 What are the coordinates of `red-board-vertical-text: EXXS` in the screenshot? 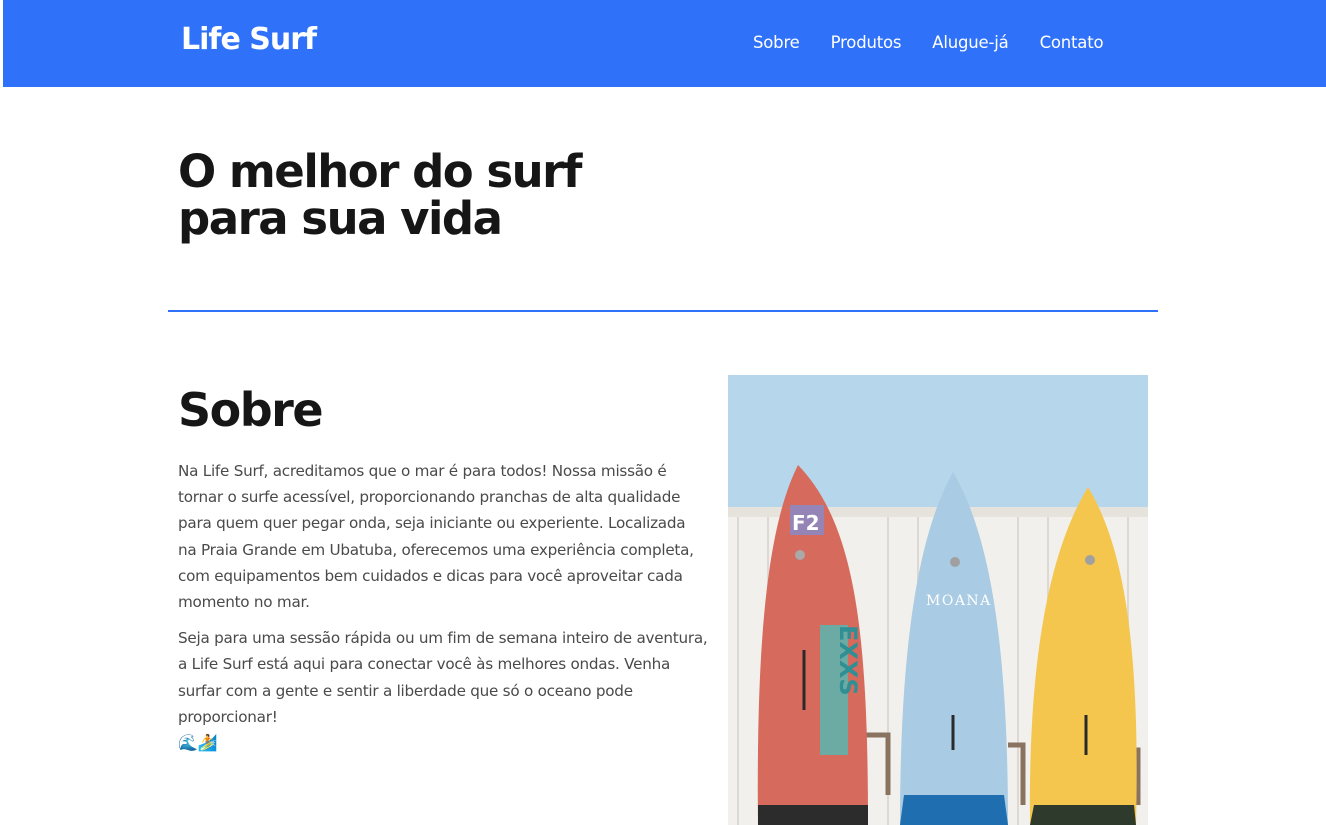 It's located at (848, 660).